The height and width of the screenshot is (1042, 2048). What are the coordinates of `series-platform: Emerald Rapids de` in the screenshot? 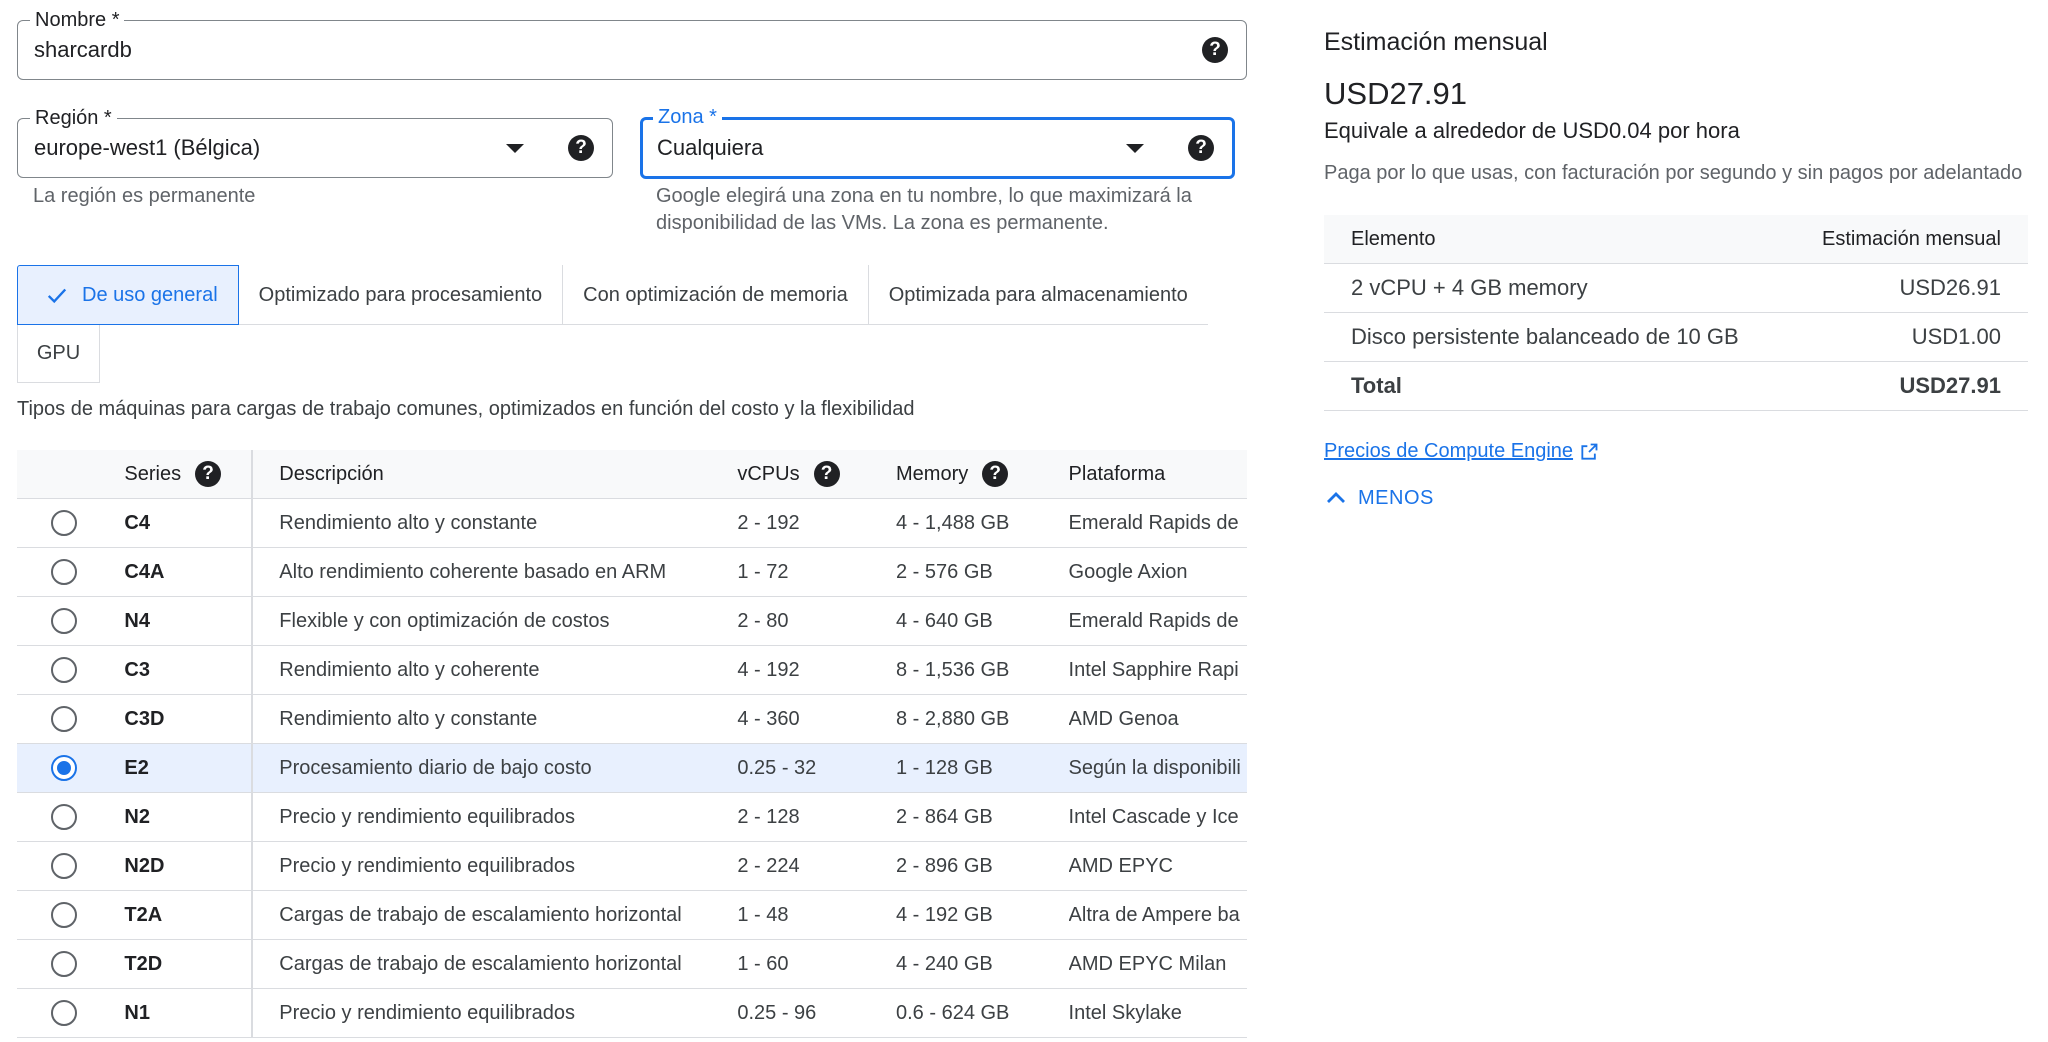 It's located at (1153, 620).